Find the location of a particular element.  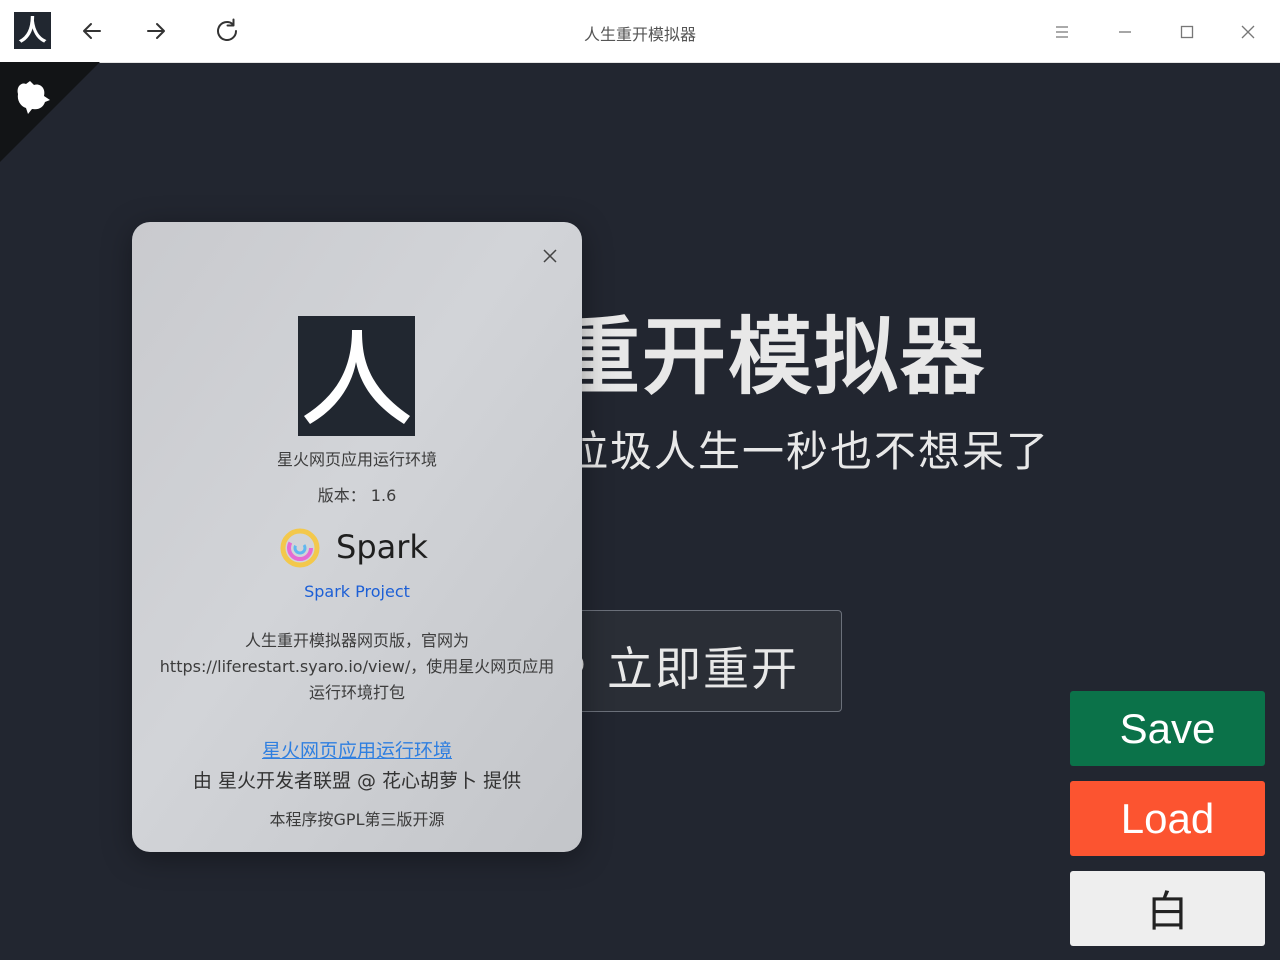

menu-icon is located at coordinates (1062, 32).